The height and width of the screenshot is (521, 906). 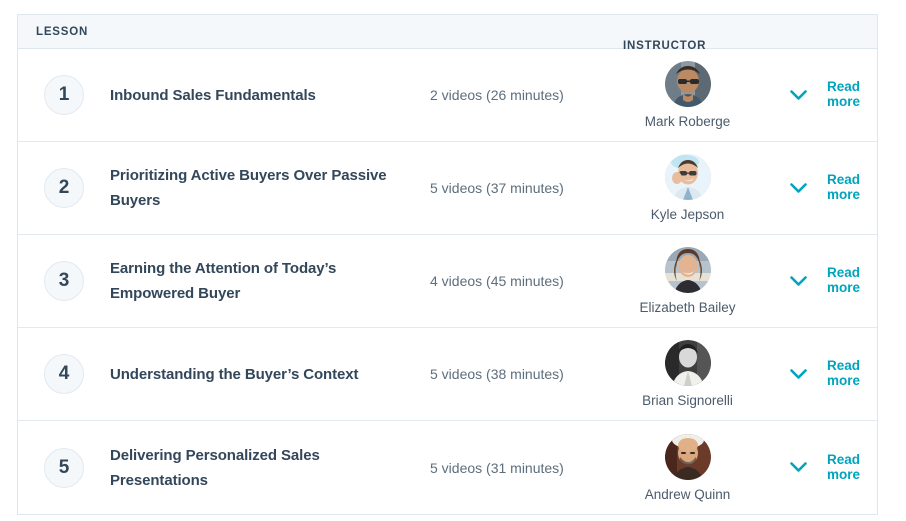 I want to click on lesson-number-badge: 2, so click(x=64, y=188).